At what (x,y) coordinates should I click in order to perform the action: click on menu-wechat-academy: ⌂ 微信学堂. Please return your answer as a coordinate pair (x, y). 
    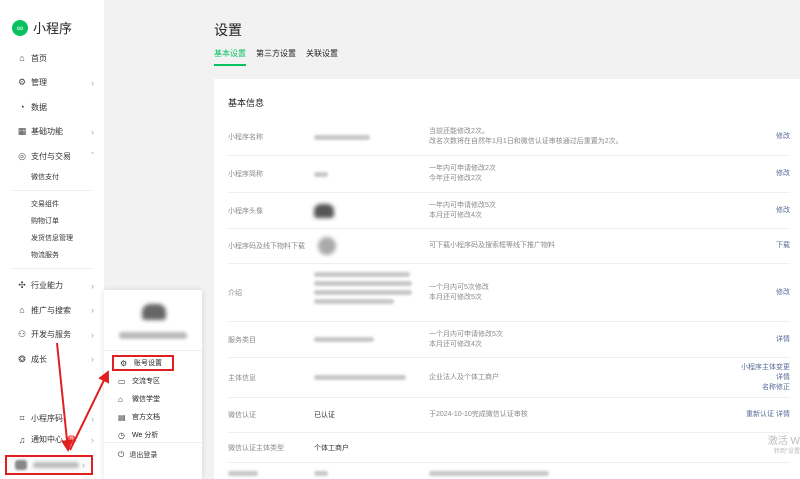
    Looking at the image, I should click on (155, 399).